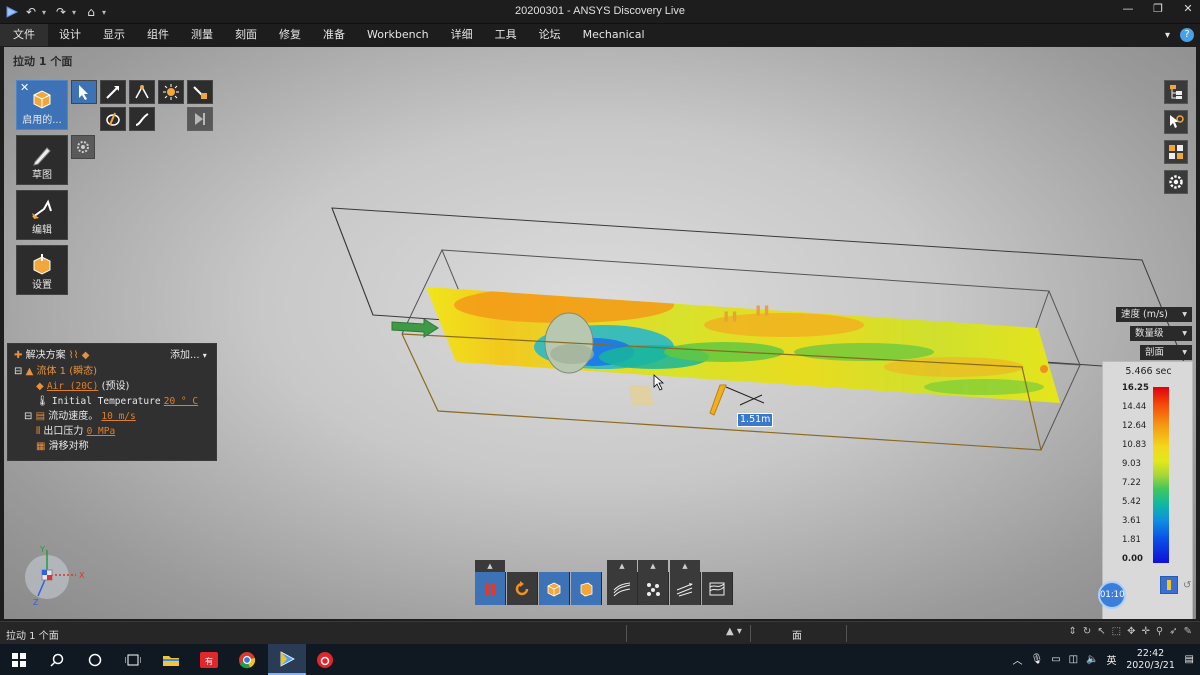 The height and width of the screenshot is (675, 1200). Describe the element at coordinates (1154, 314) in the screenshot. I see `quantity-dropdown: 速度 (m/s)` at that location.